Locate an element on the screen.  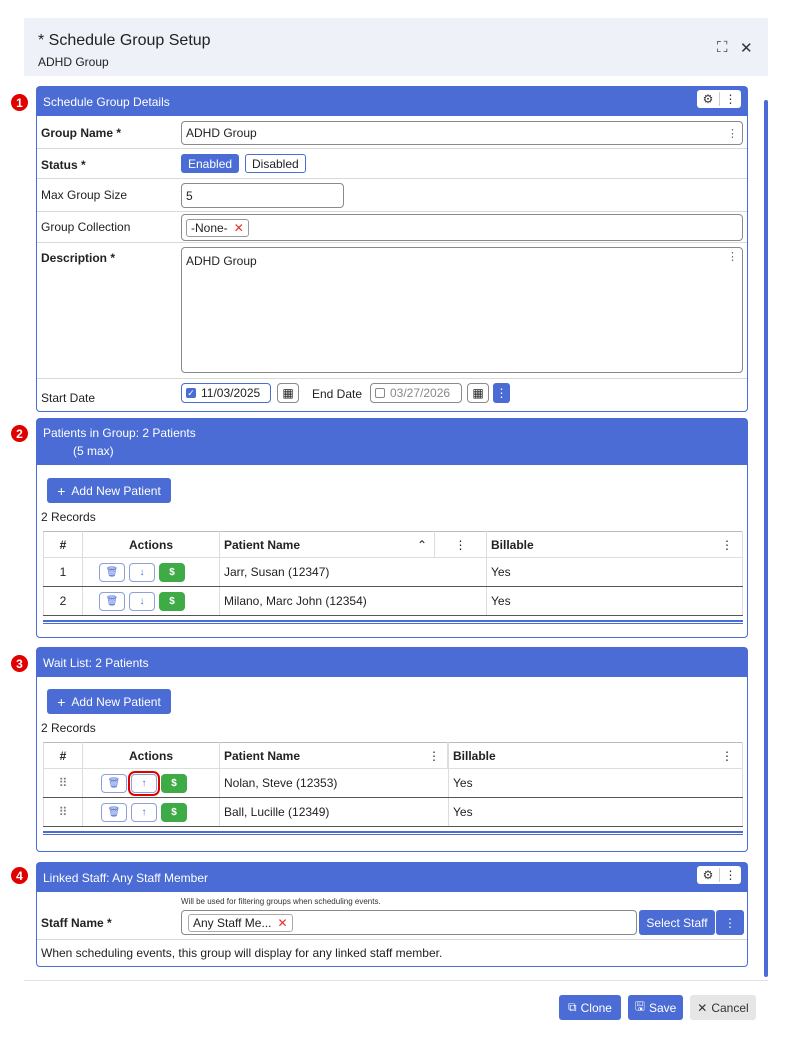
panel-tools: ⚙ ⋮ is located at coordinates (719, 99).